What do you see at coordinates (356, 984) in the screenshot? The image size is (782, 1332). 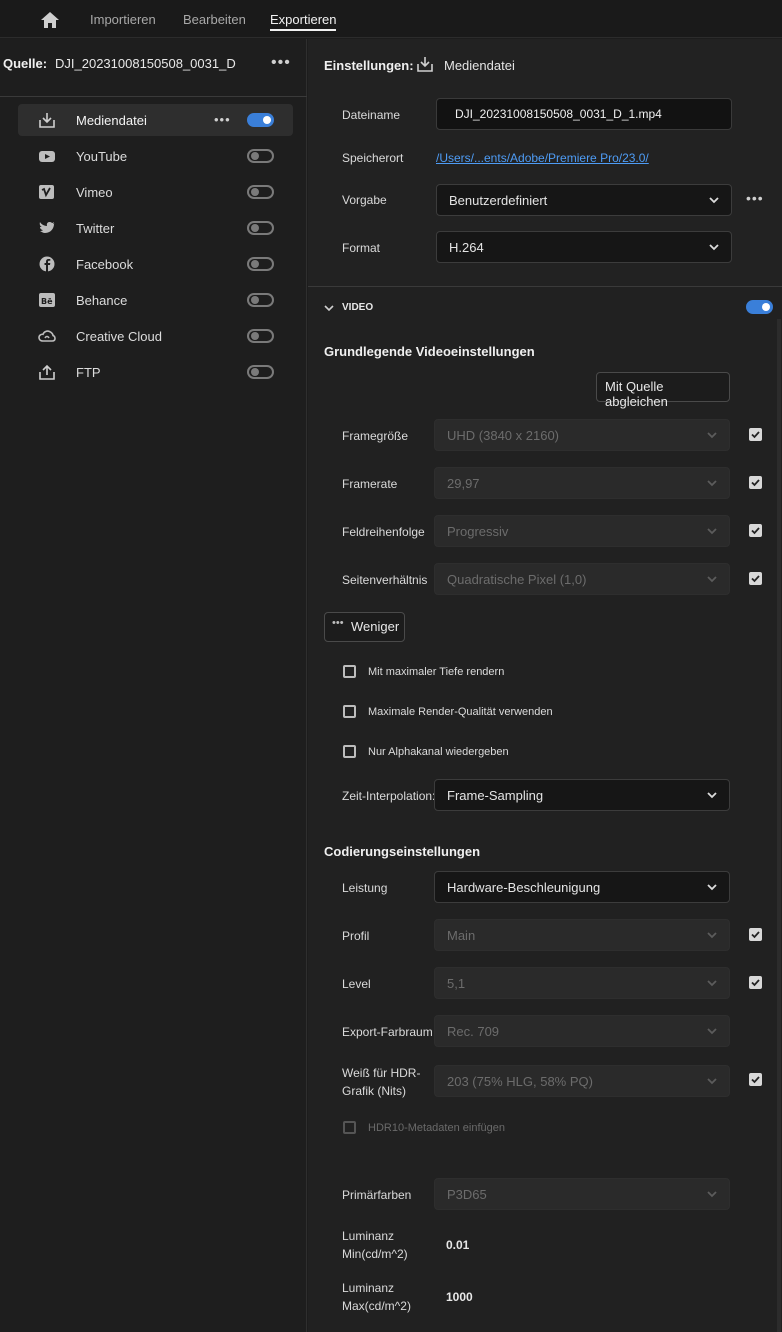 I see `level-label: Level` at bounding box center [356, 984].